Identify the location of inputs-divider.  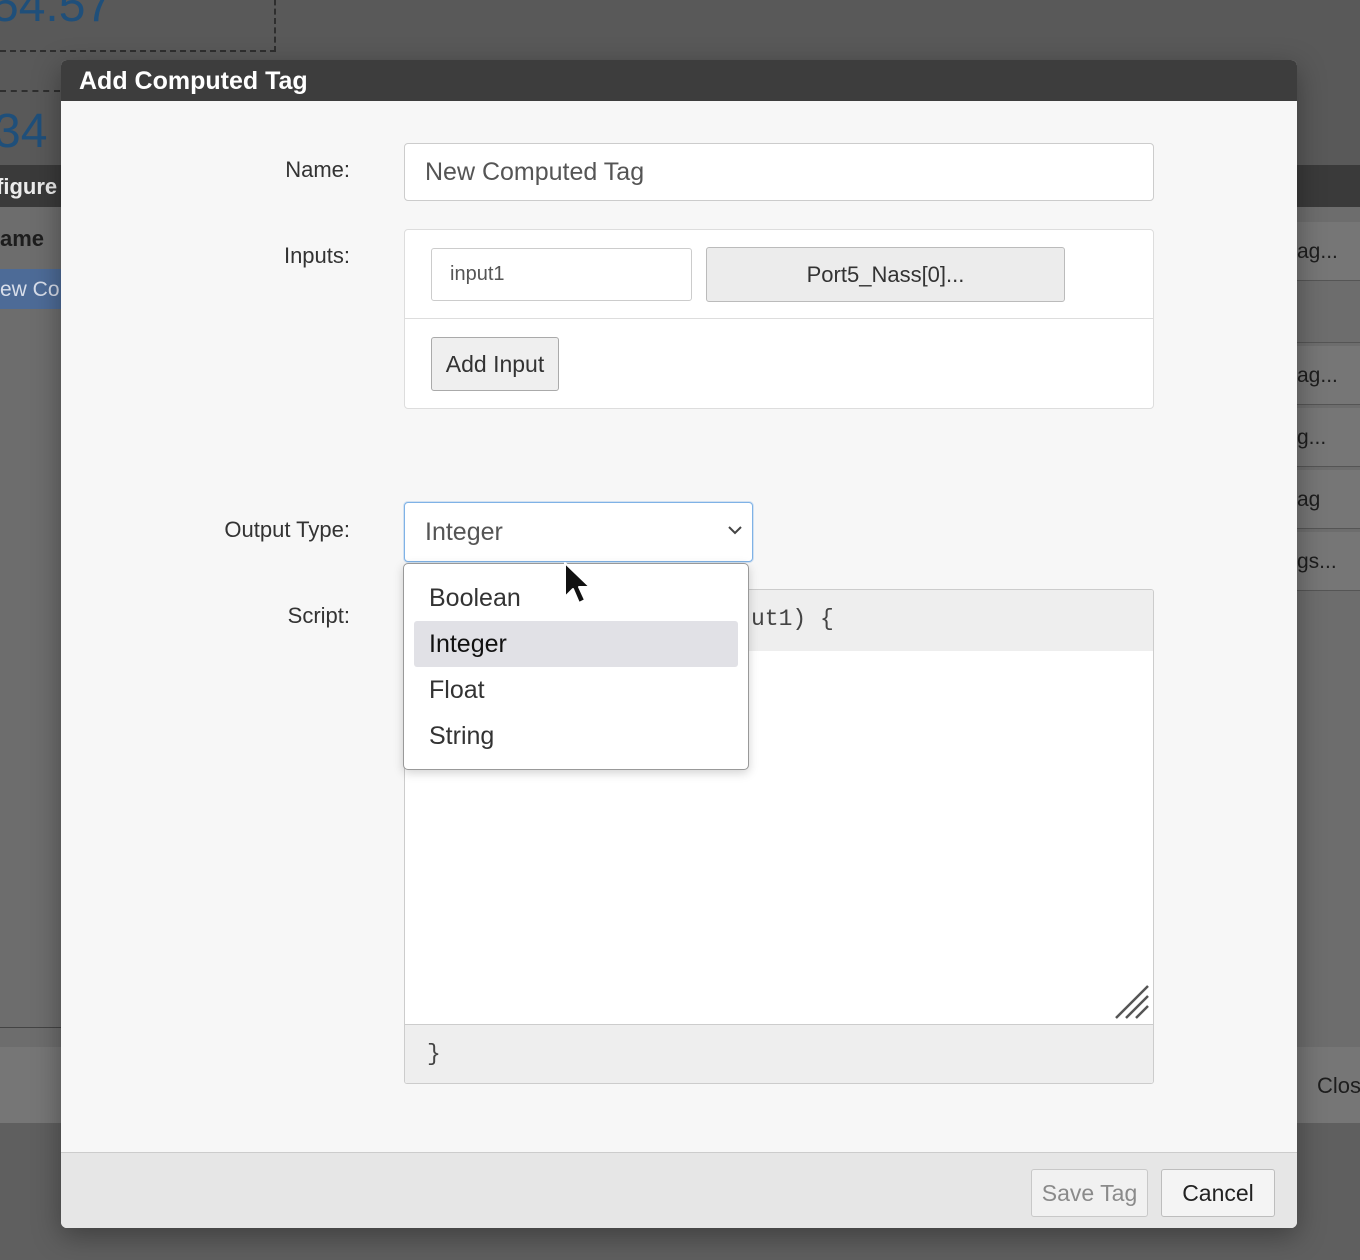
(779, 318).